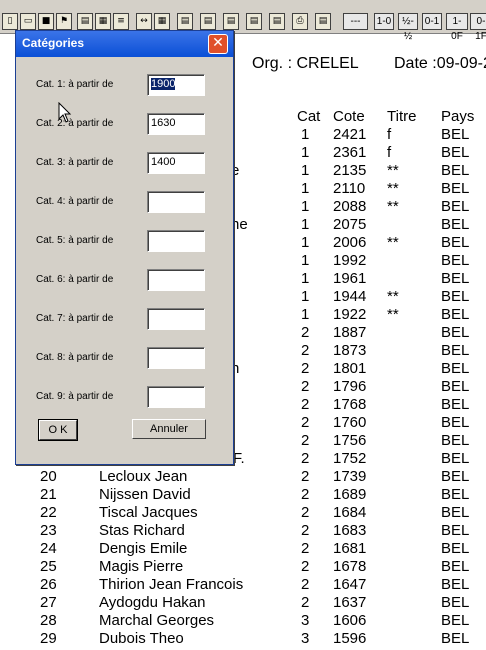  Describe the element at coordinates (48, 638) in the screenshot. I see `player-number: 29` at that location.